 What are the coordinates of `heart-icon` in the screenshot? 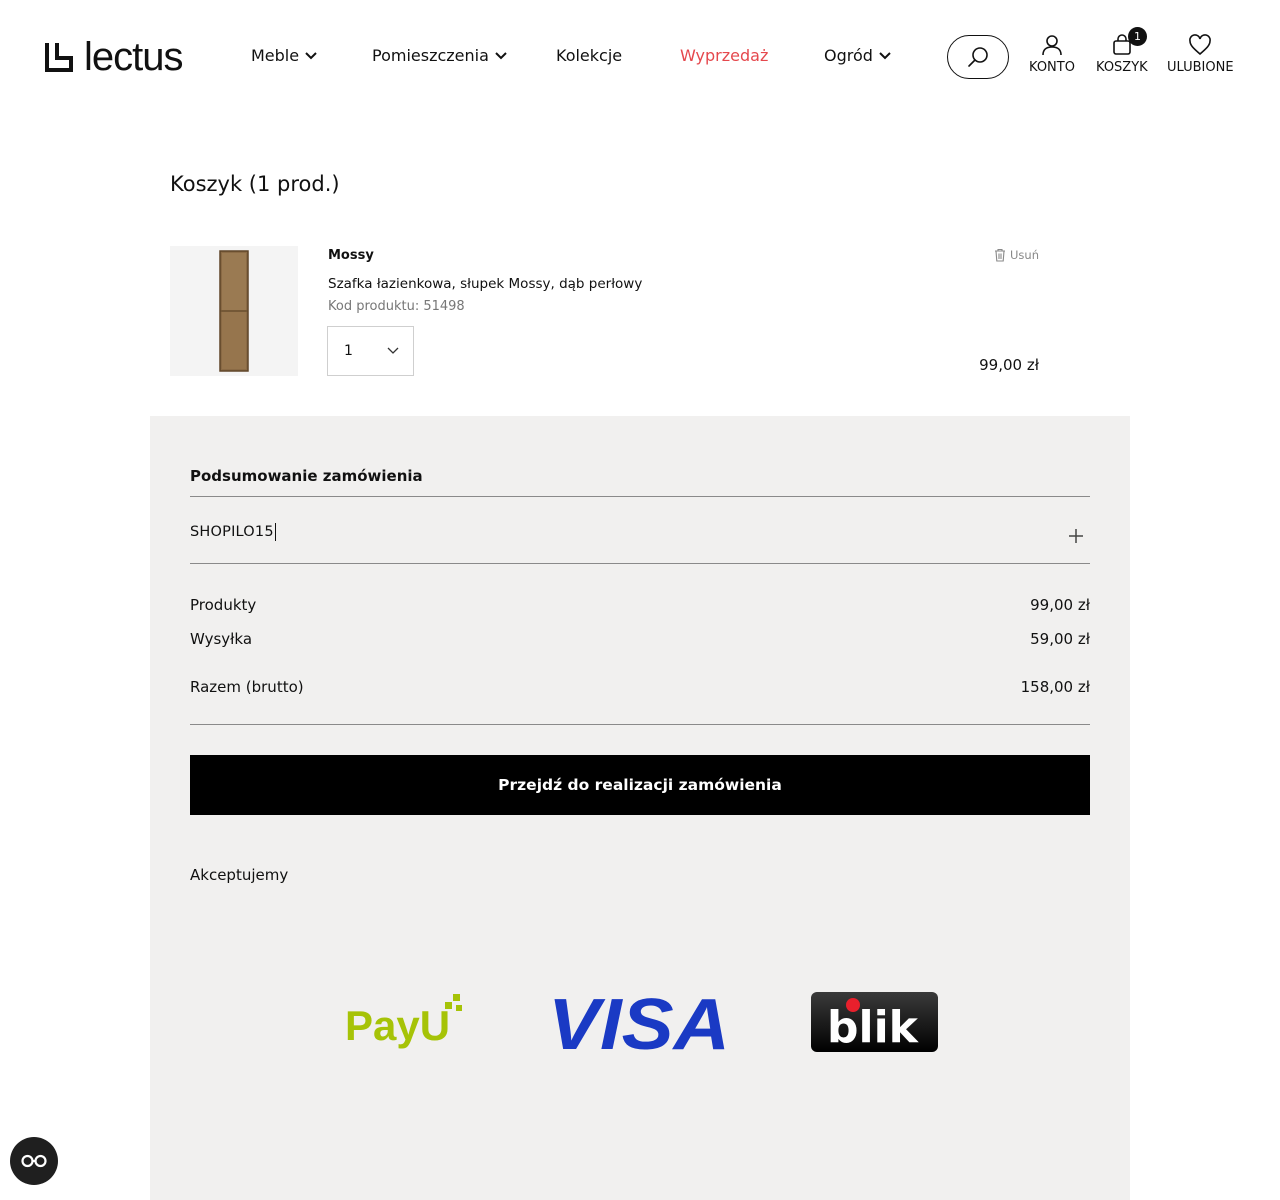 It's located at (1200, 45).